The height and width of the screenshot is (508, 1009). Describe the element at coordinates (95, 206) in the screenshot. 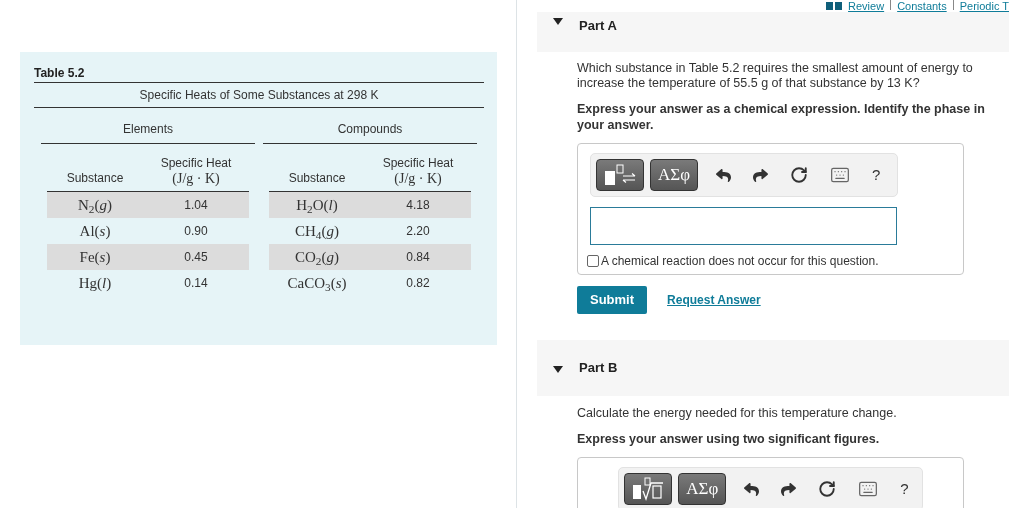

I see `substance-cell-text: N$_{2}$(g)` at that location.